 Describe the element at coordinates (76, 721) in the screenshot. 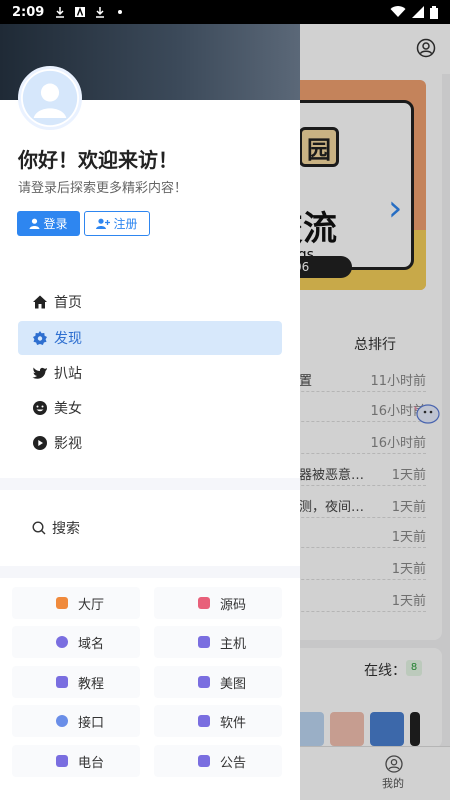

I see `grid-item: 接口` at that location.